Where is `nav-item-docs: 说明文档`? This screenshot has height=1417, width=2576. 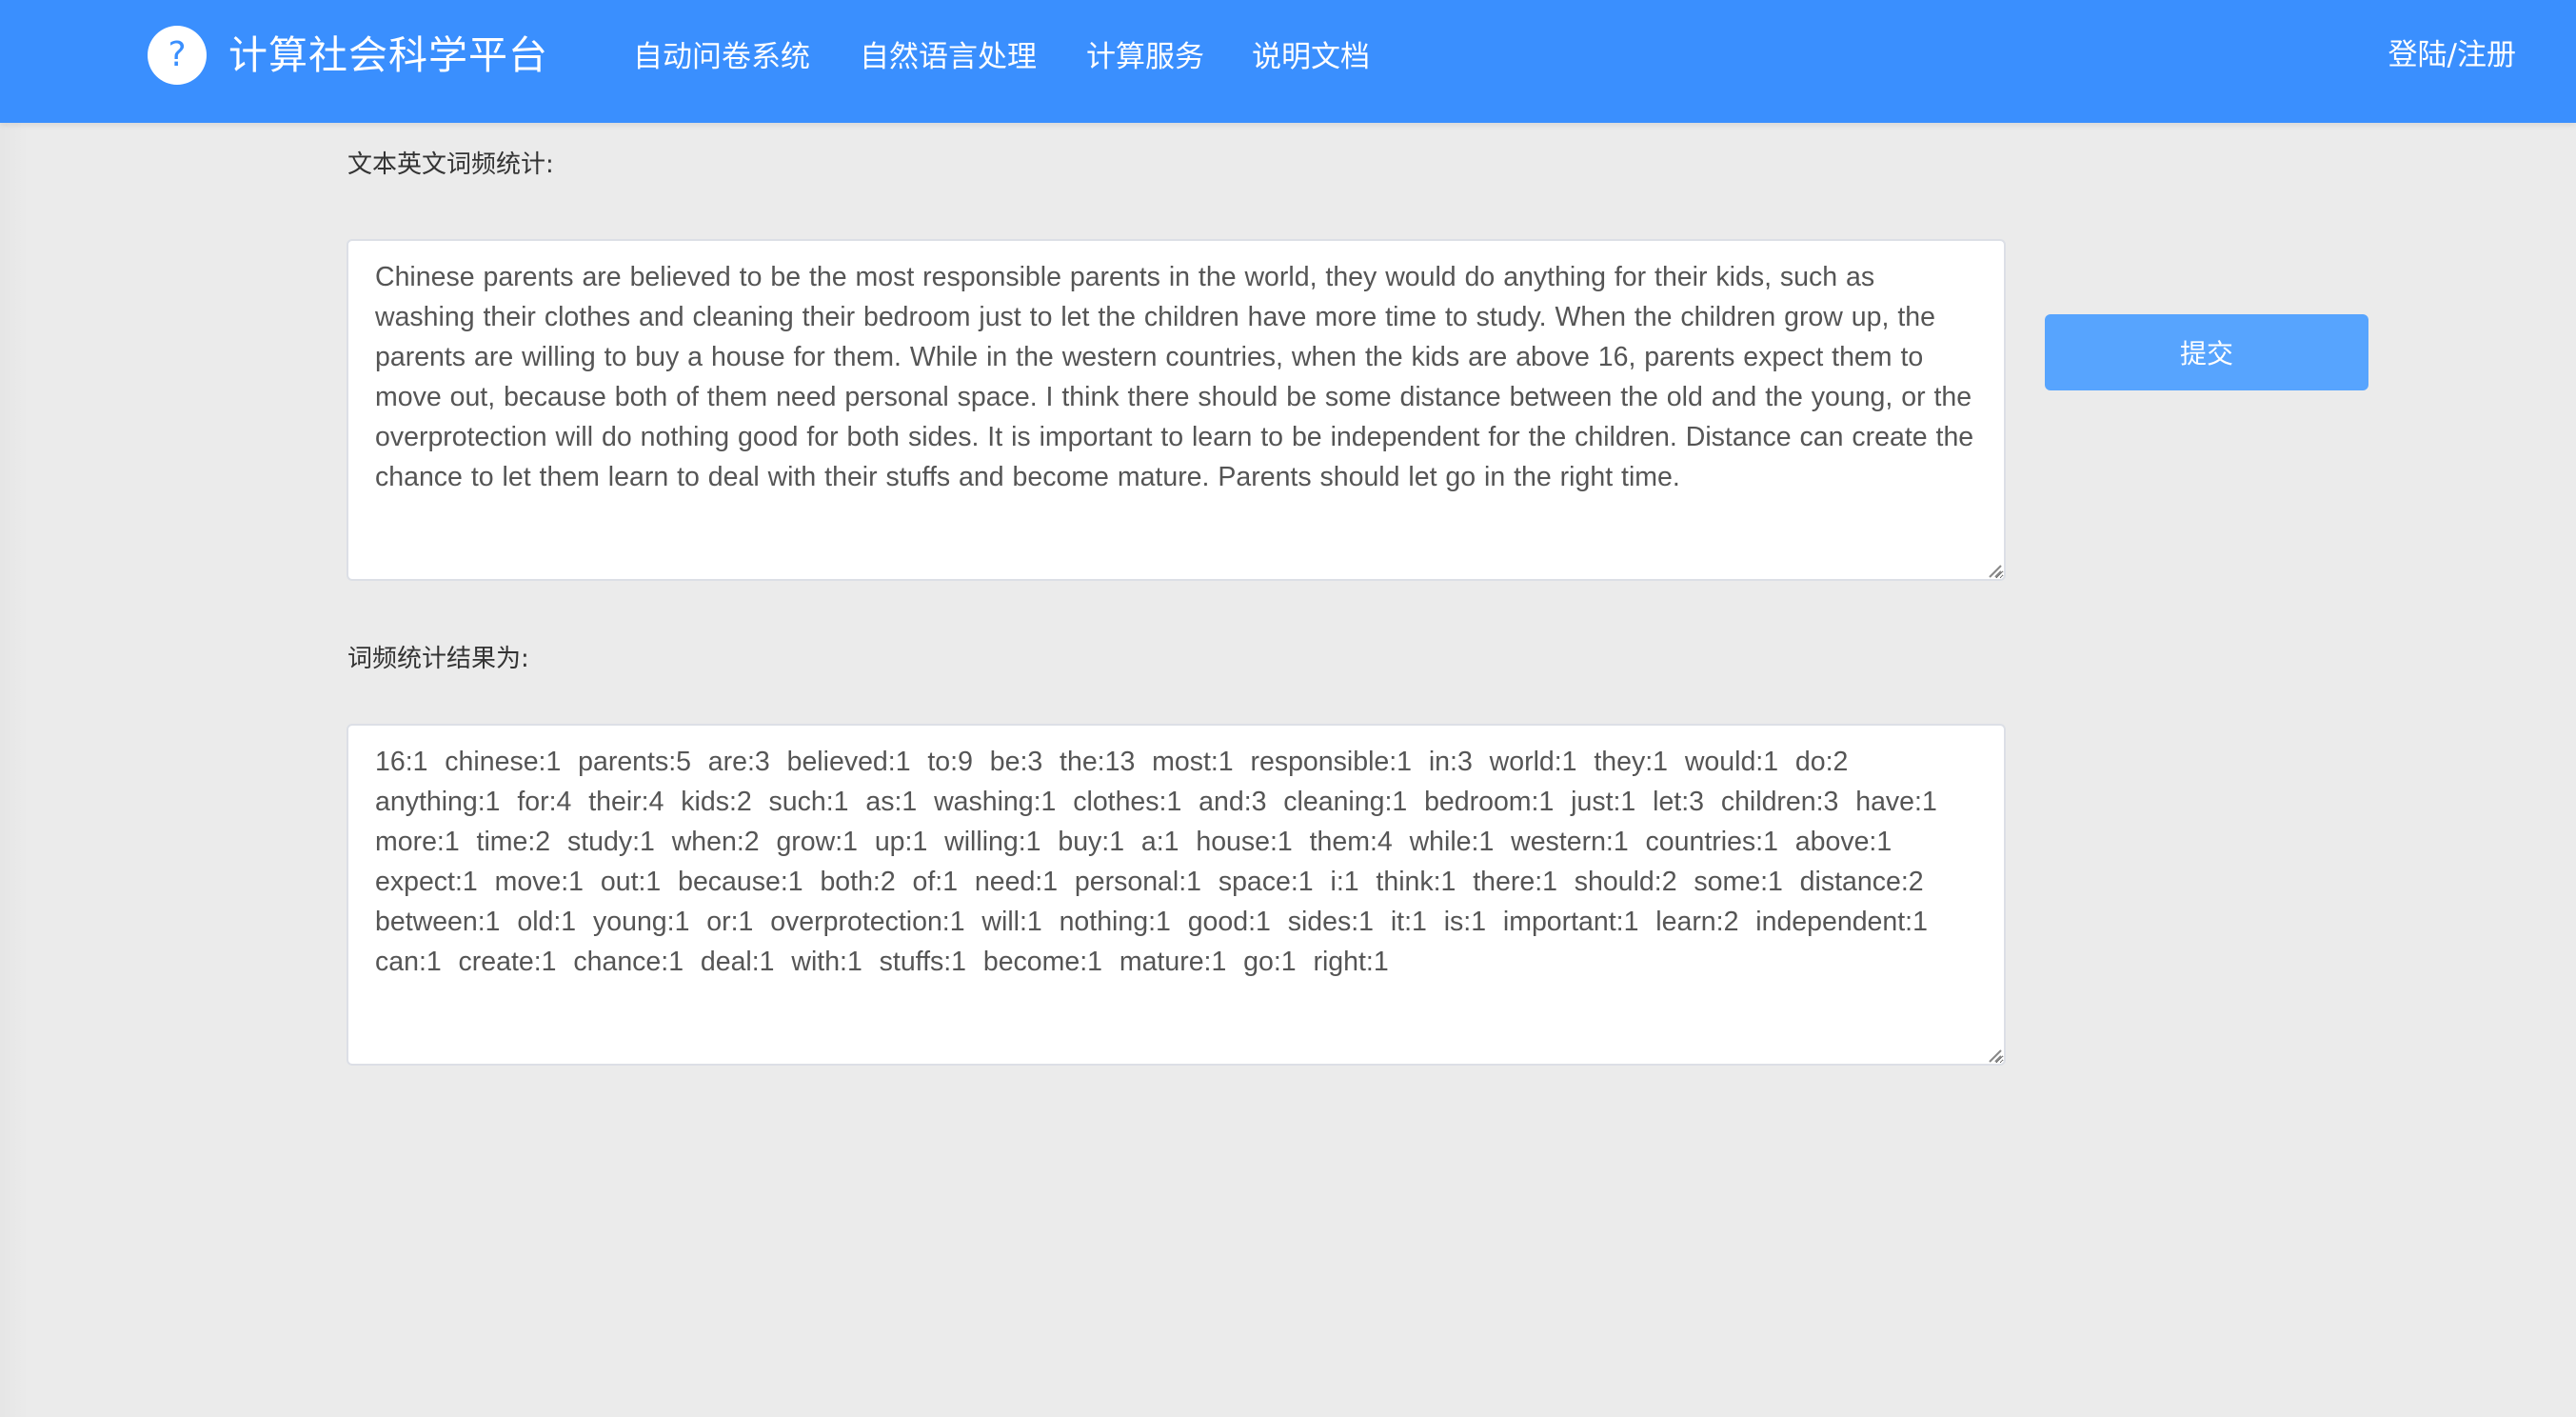
nav-item-docs: 说明文档 is located at coordinates (1311, 57).